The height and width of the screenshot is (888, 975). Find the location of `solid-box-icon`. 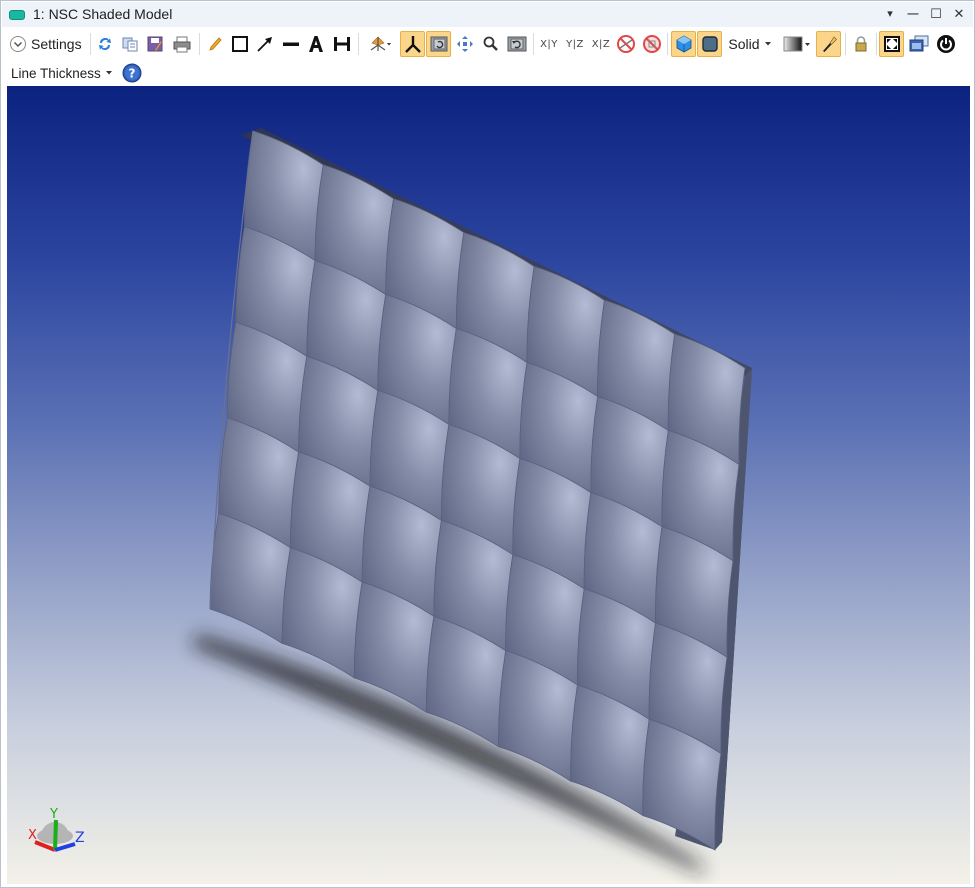

solid-box-icon is located at coordinates (709, 44).